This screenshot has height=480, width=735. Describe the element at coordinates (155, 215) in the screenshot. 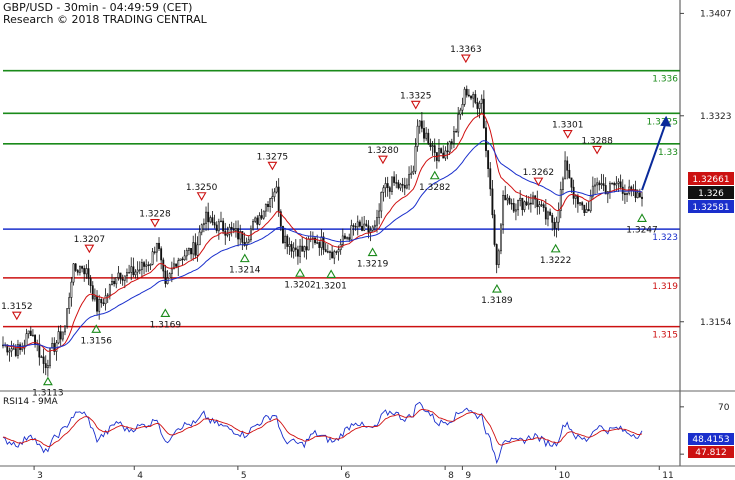

I see `pivot-high-label: 1.3228` at that location.